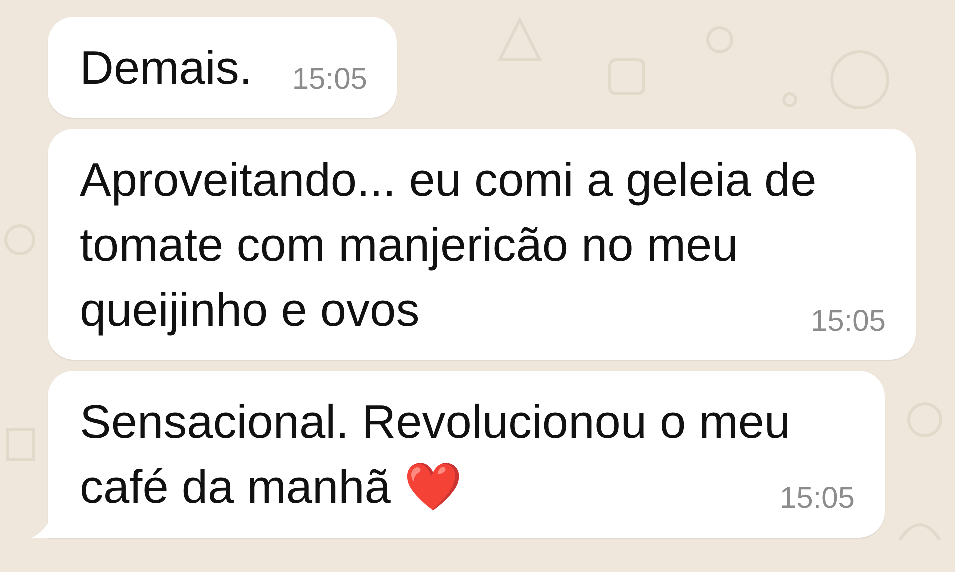 The width and height of the screenshot is (955, 572). Describe the element at coordinates (224, 67) in the screenshot. I see `message-text: Demais. 15:05` at that location.